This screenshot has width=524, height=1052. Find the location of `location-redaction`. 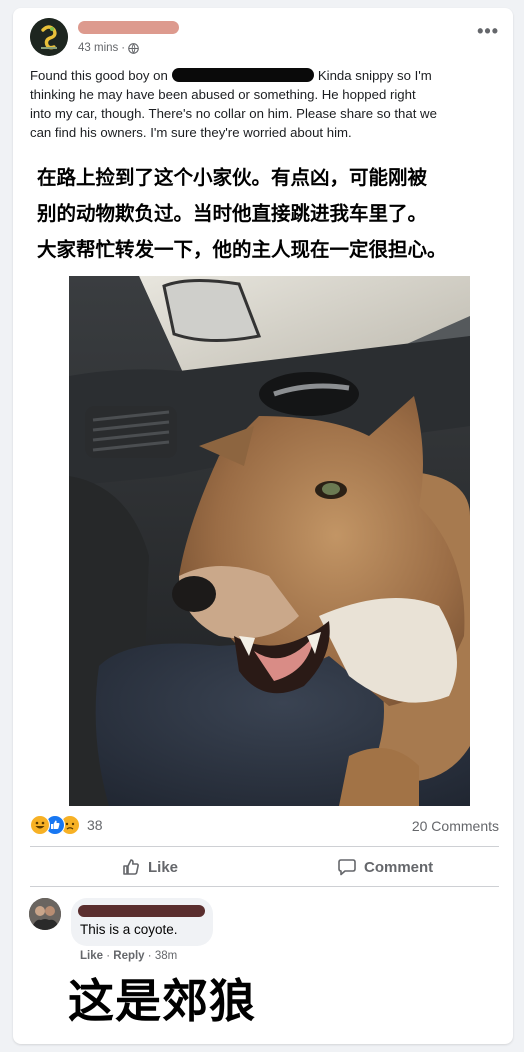

location-redaction is located at coordinates (242, 75).